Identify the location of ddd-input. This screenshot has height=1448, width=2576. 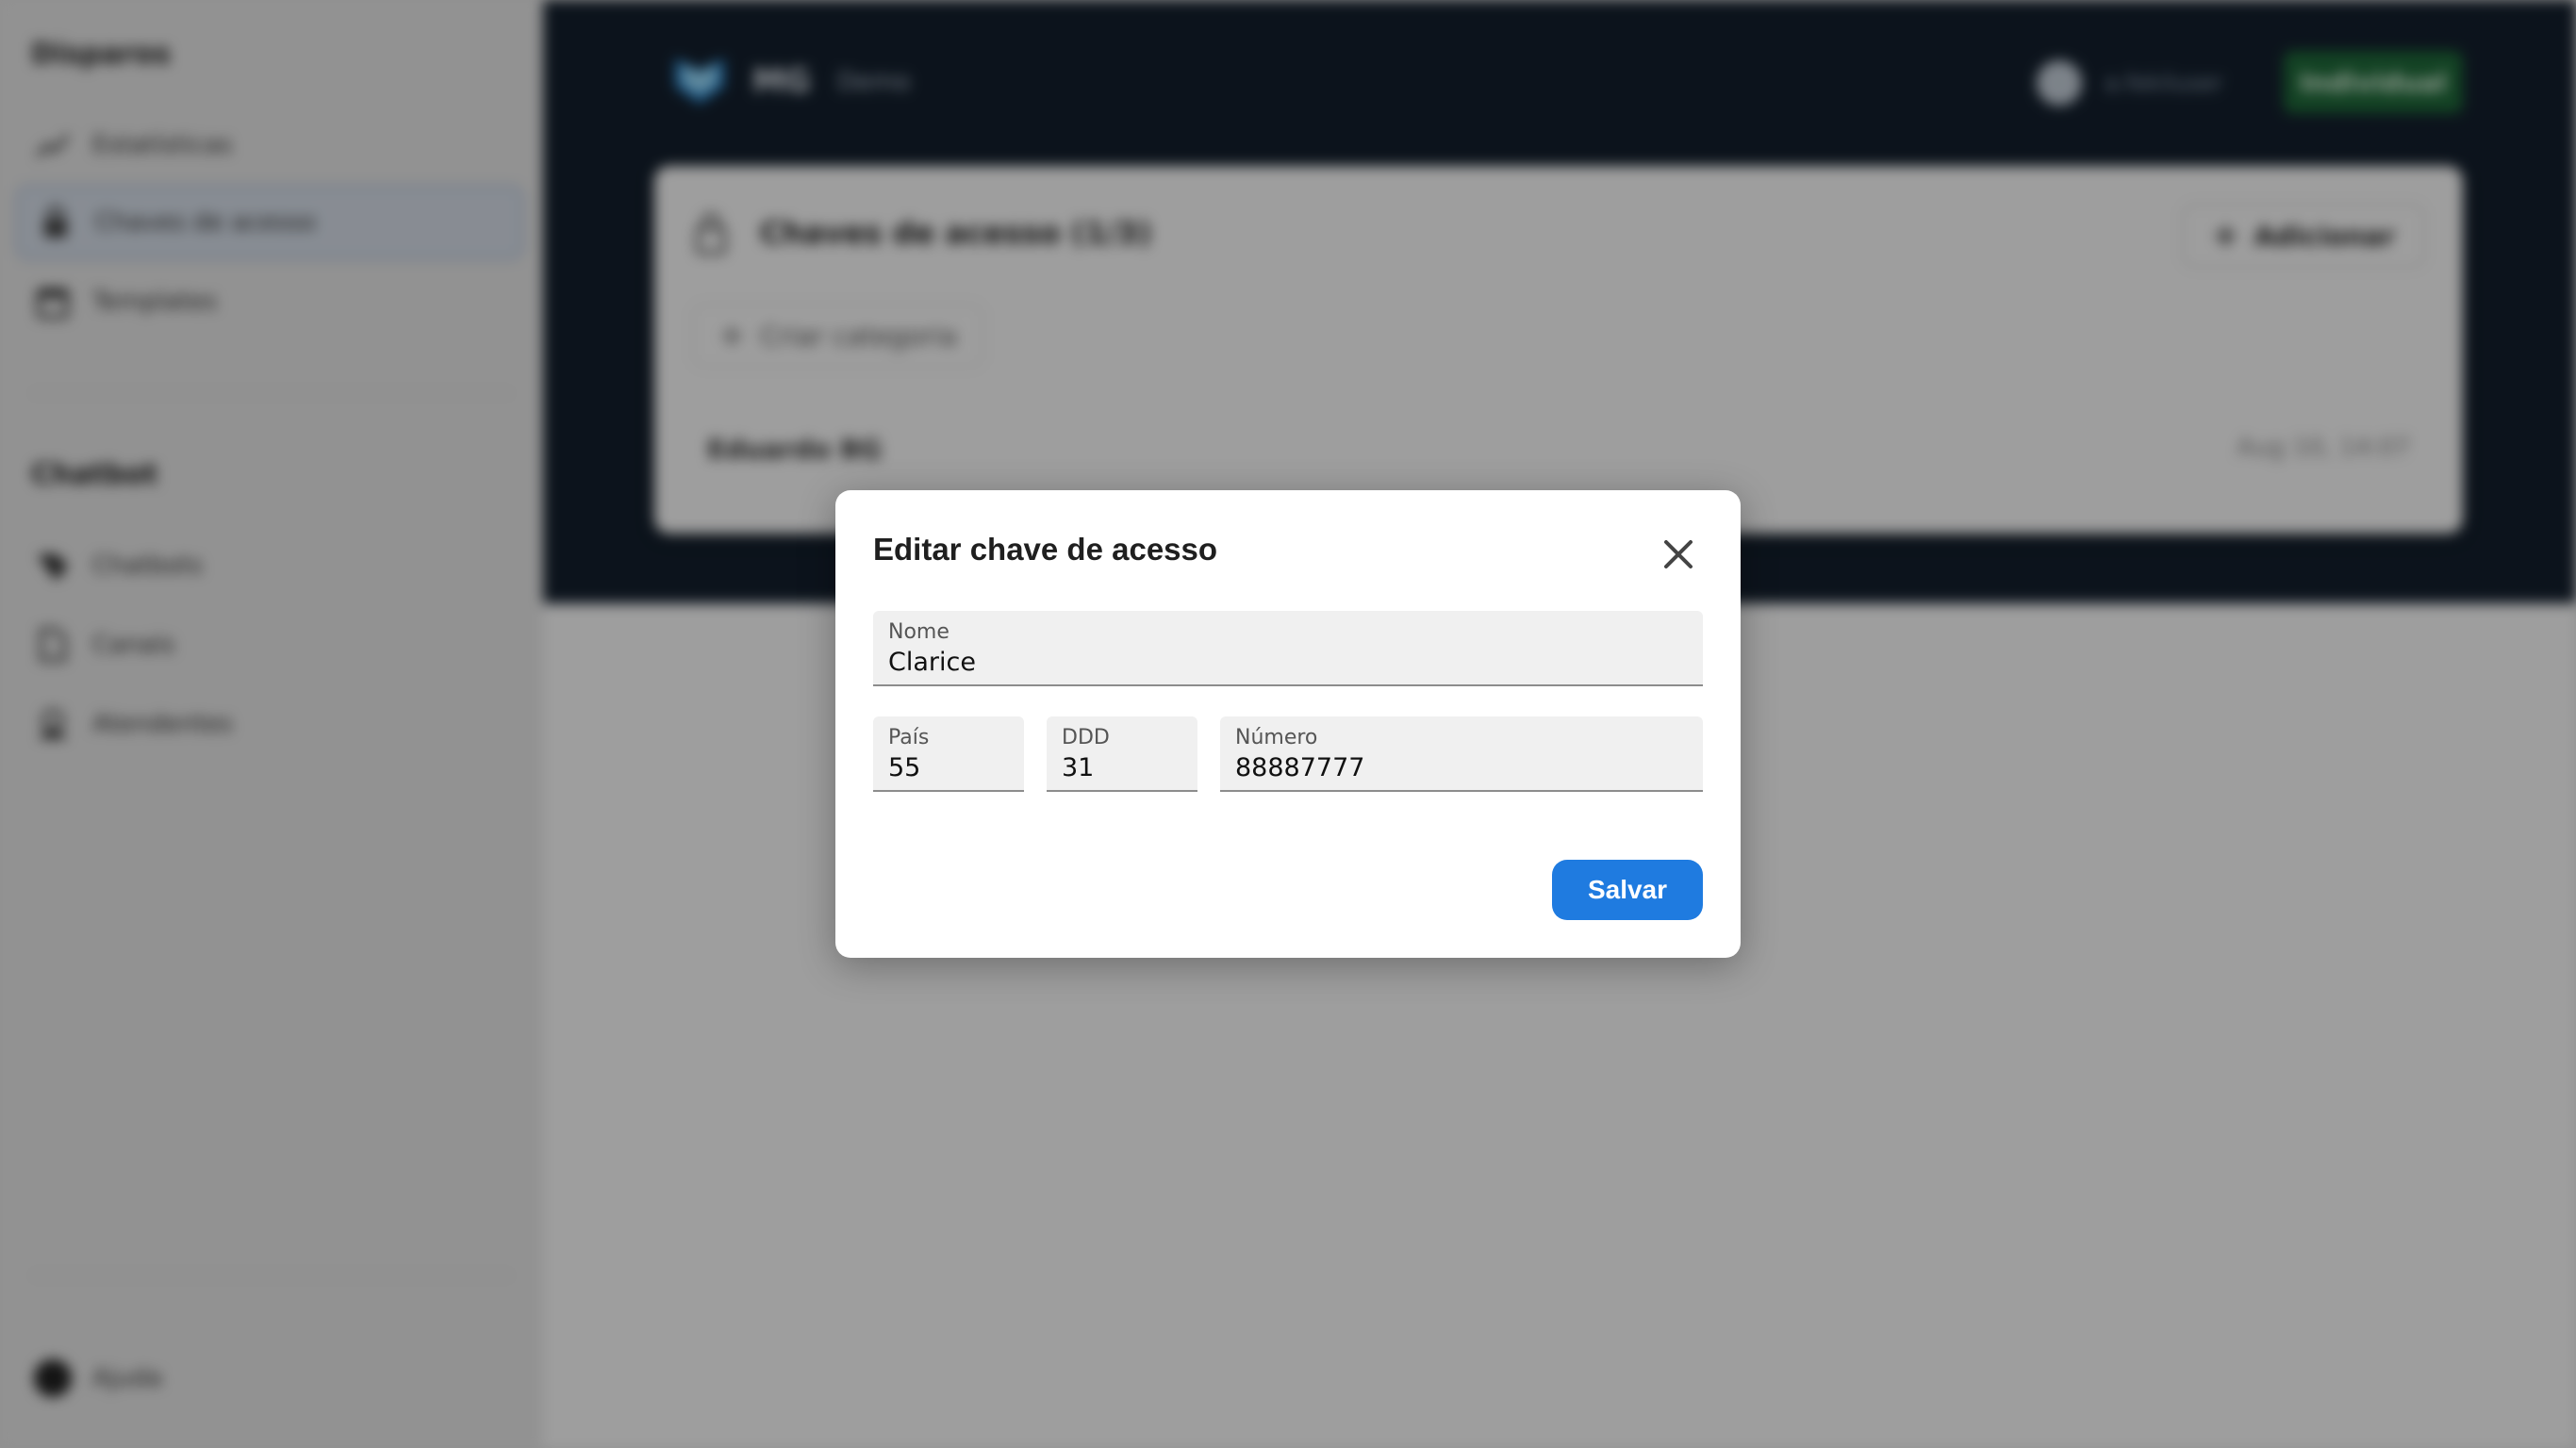
(1122, 767).